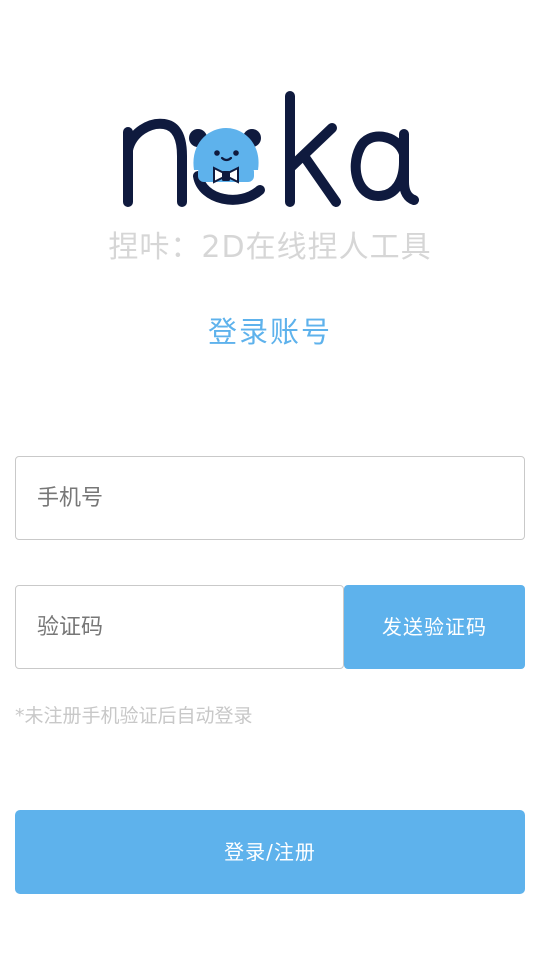 The image size is (540, 960). What do you see at coordinates (434, 627) in the screenshot?
I see `send-code-button: 发送验证码` at bounding box center [434, 627].